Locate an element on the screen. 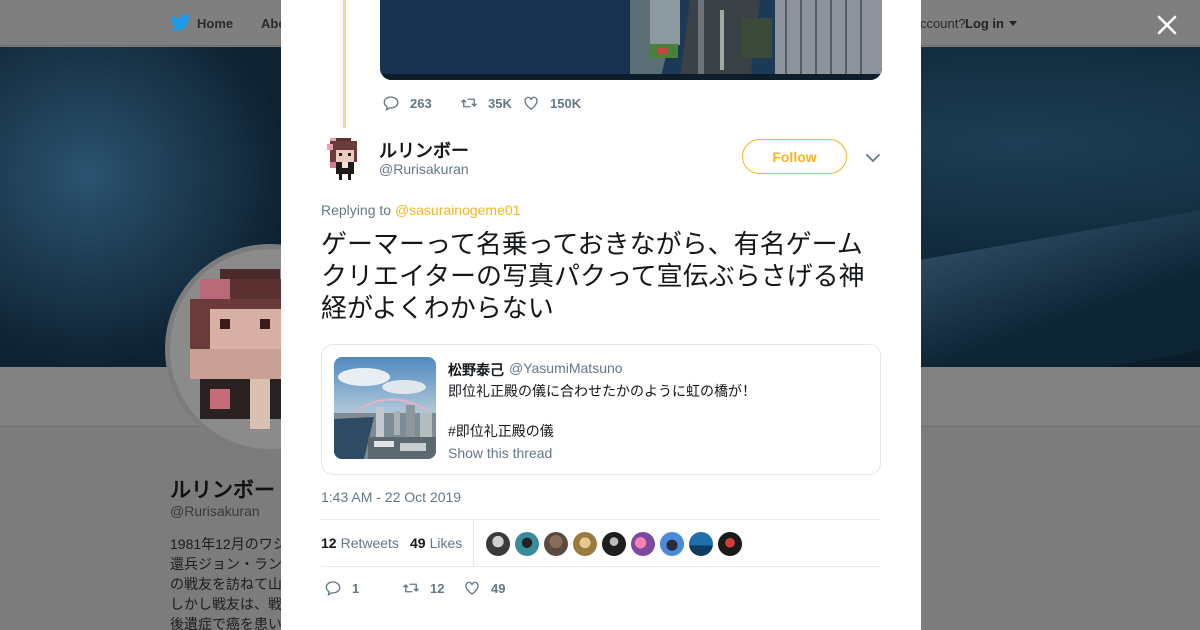 The height and width of the screenshot is (630, 1200). likes-stat-count: 49 is located at coordinates (418, 543).